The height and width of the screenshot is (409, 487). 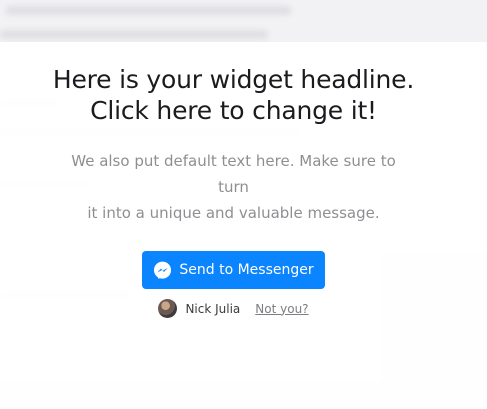 I want to click on send-button-label: Send to Messenger, so click(x=246, y=270).